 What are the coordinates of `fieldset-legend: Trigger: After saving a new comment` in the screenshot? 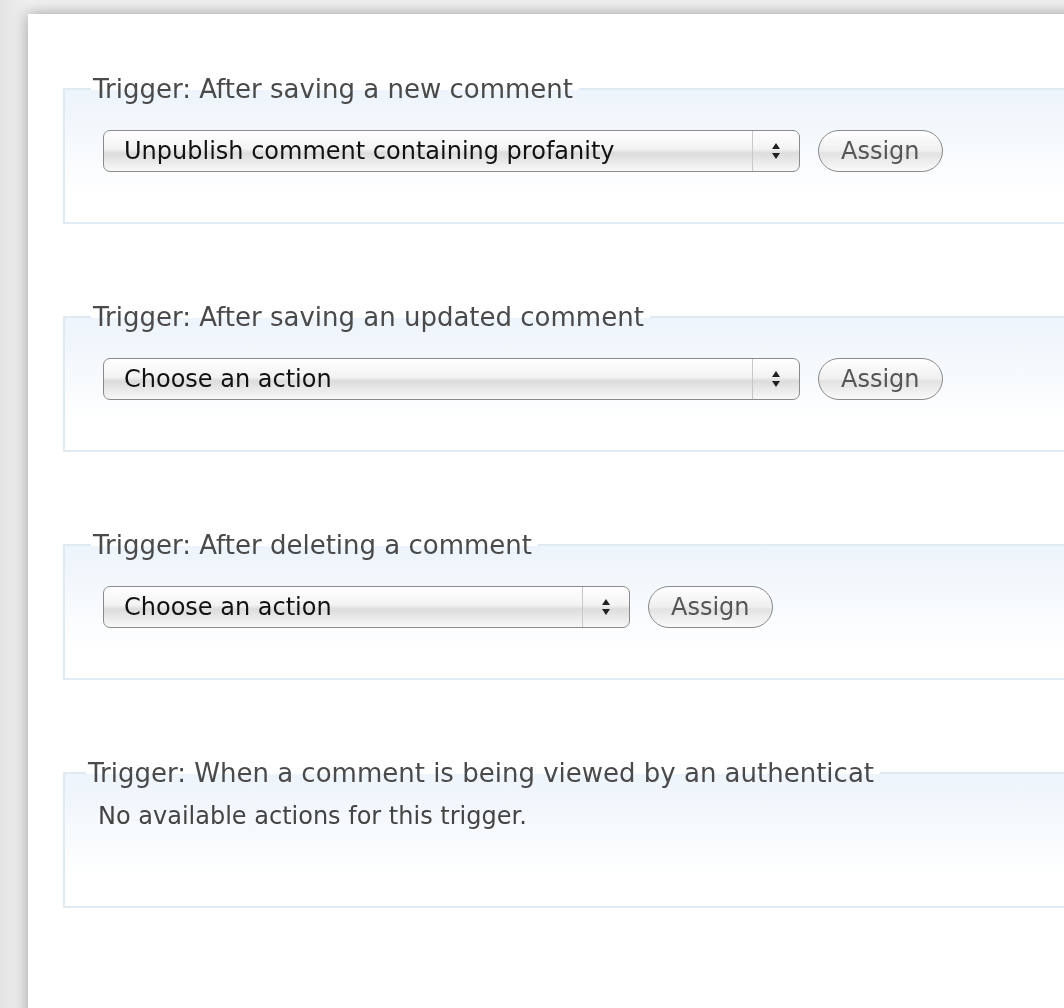 It's located at (335, 89).